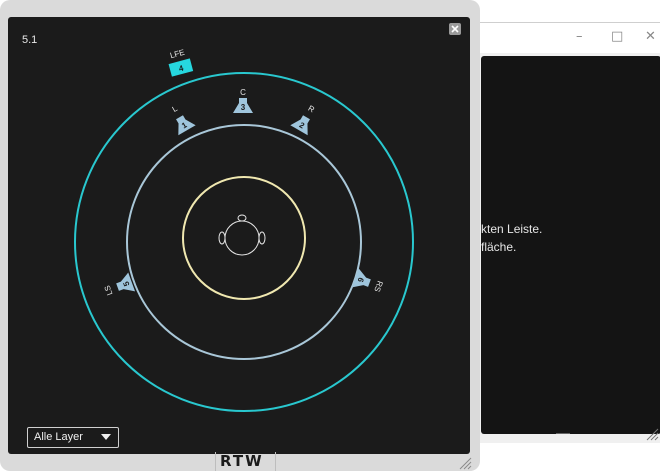 This screenshot has height=471, width=660. Describe the element at coordinates (243, 92) in the screenshot. I see `speaker-label-c: C` at that location.